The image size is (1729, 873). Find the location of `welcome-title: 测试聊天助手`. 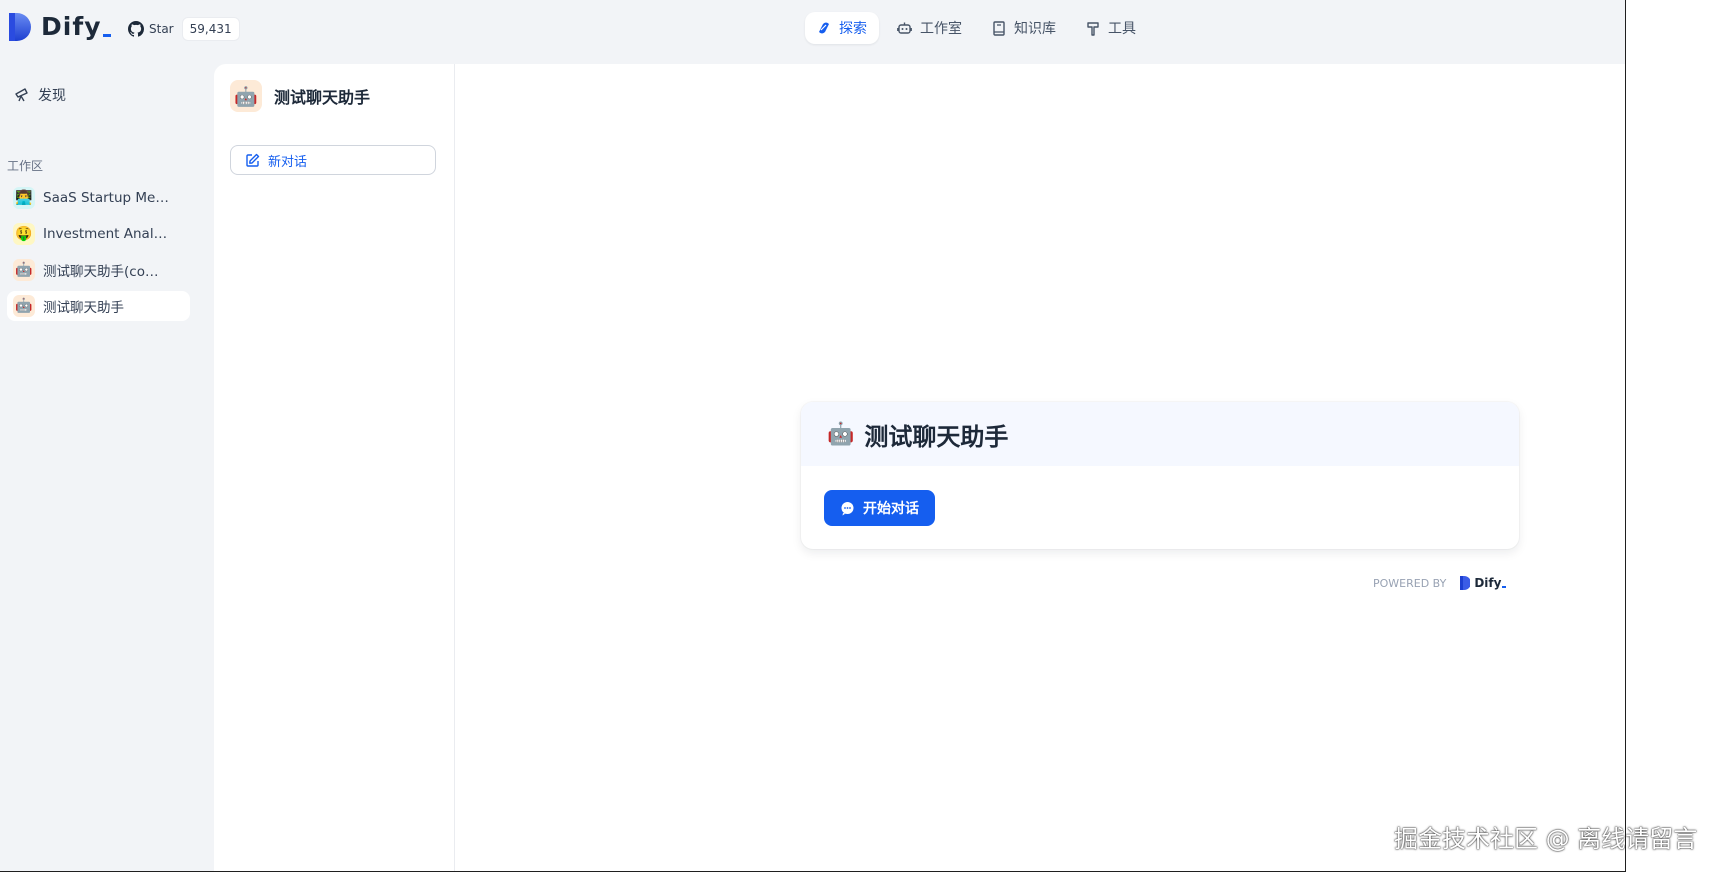

welcome-title: 测试聊天助手 is located at coordinates (936, 436).